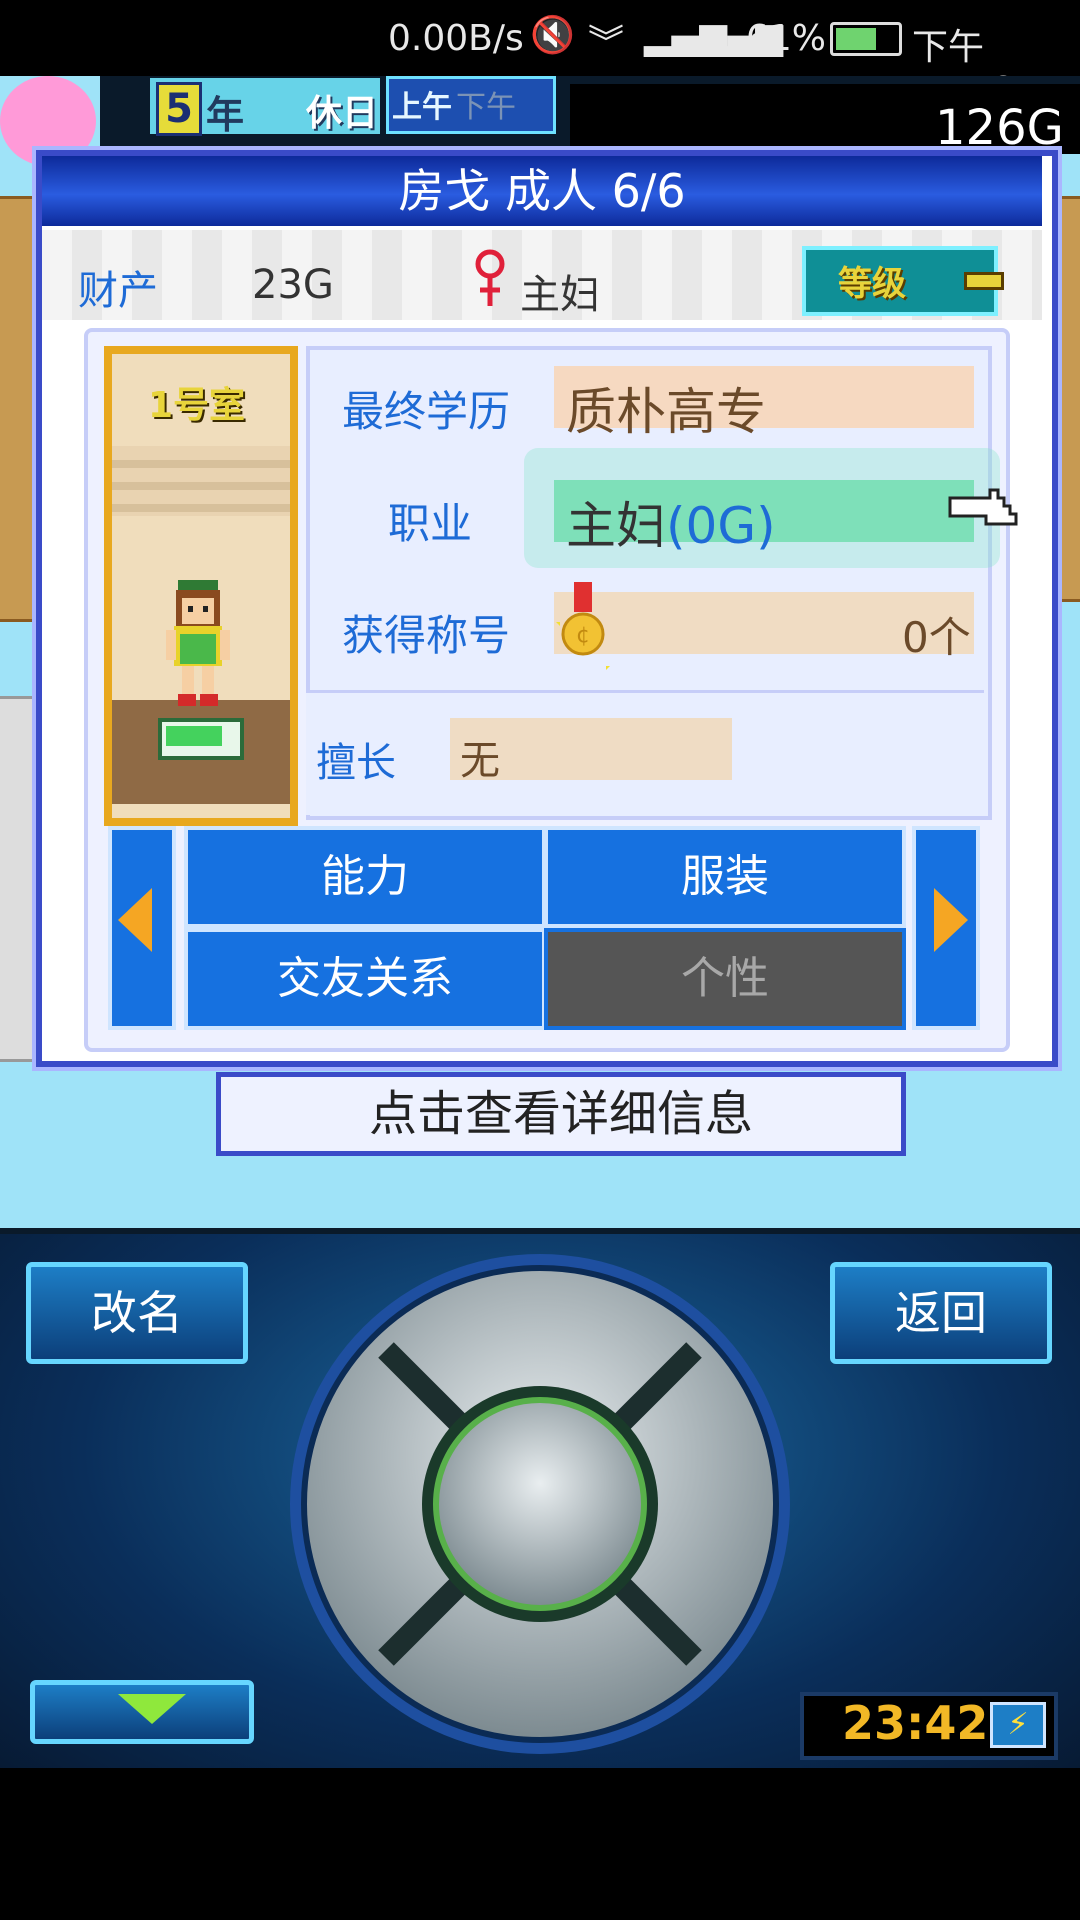  I want to click on battery-icon, so click(866, 39).